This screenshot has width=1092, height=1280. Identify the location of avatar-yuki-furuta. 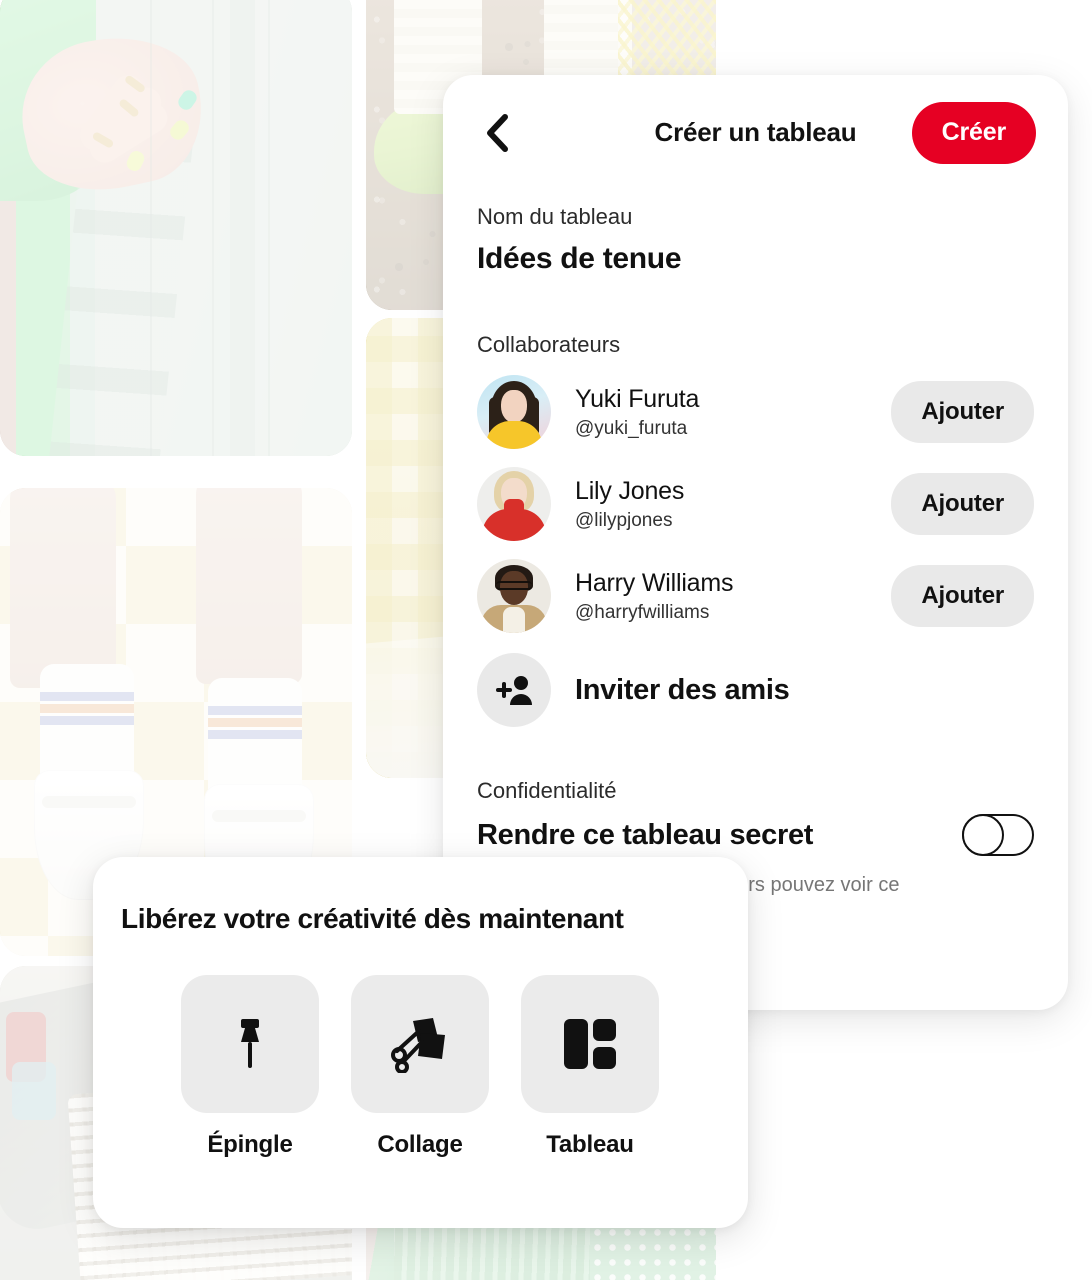
(514, 412).